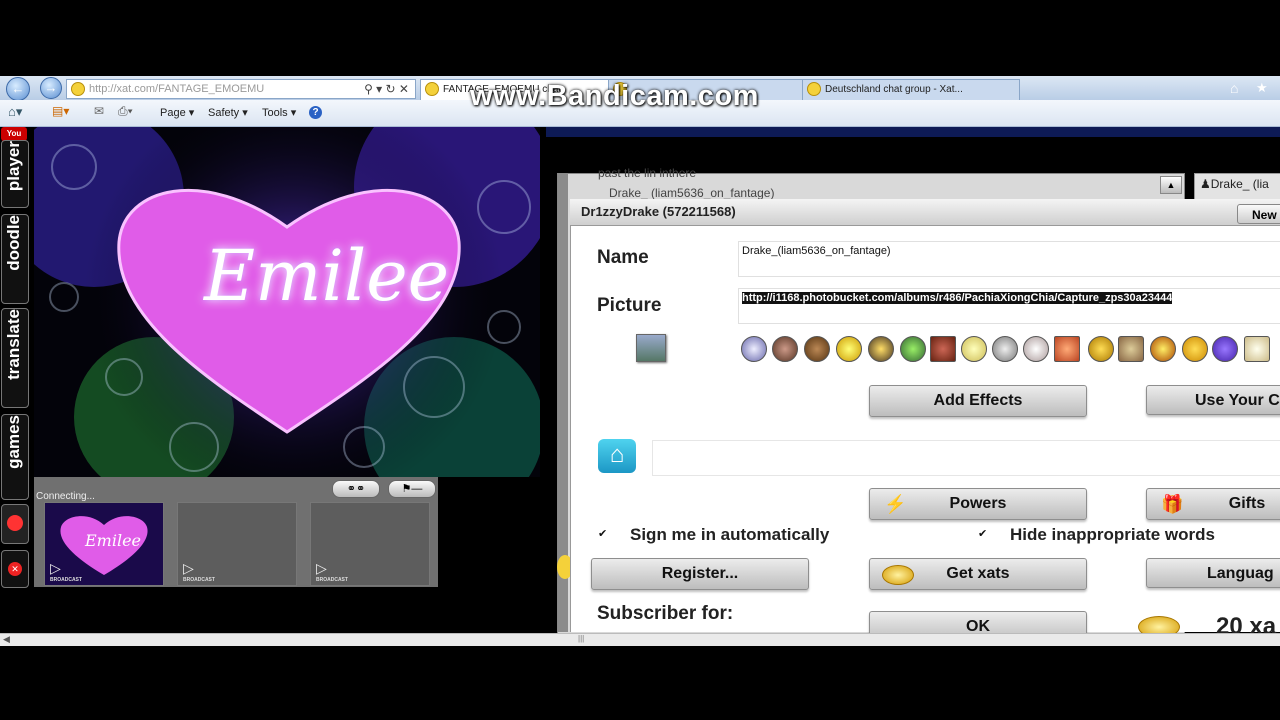 Image resolution: width=1280 pixels, height=720 pixels. Describe the element at coordinates (13, 243) in the screenshot. I see `doodle-label: doodle` at that location.